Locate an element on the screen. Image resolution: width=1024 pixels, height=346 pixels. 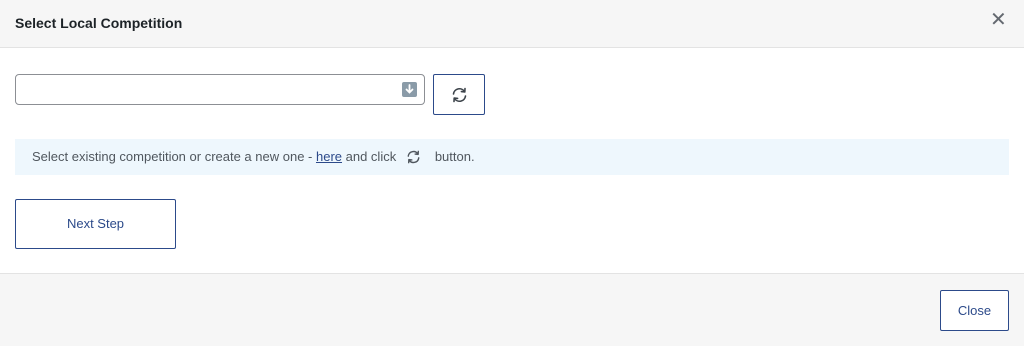
here-link: here is located at coordinates (329, 156).